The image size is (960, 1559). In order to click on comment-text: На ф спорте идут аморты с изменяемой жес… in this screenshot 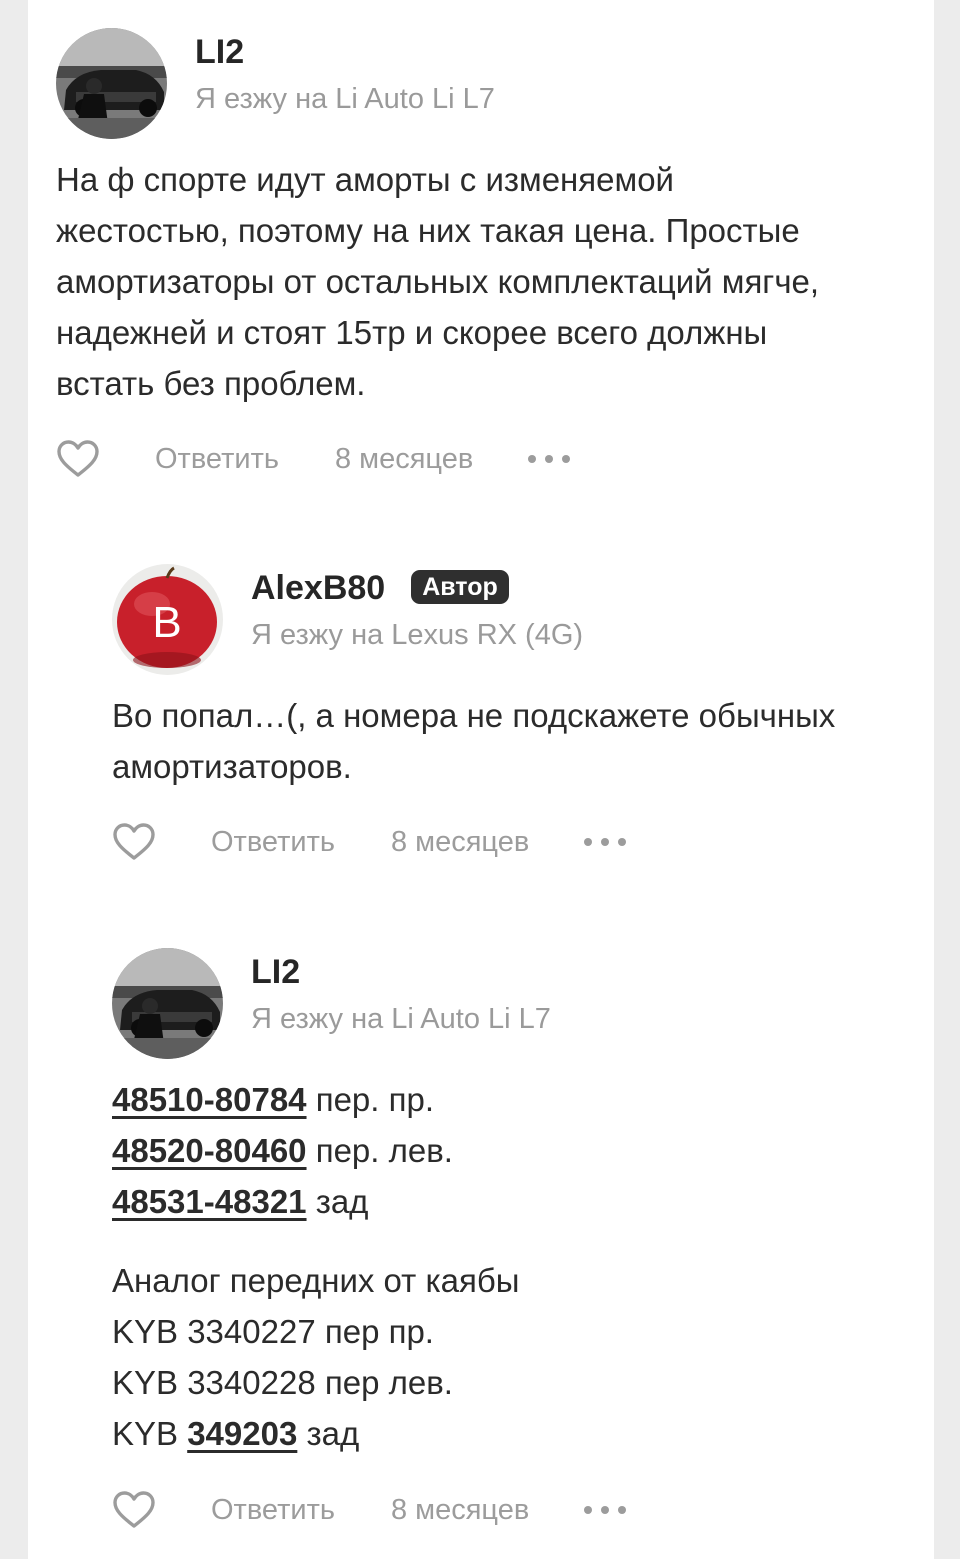, I will do `click(486, 281)`.